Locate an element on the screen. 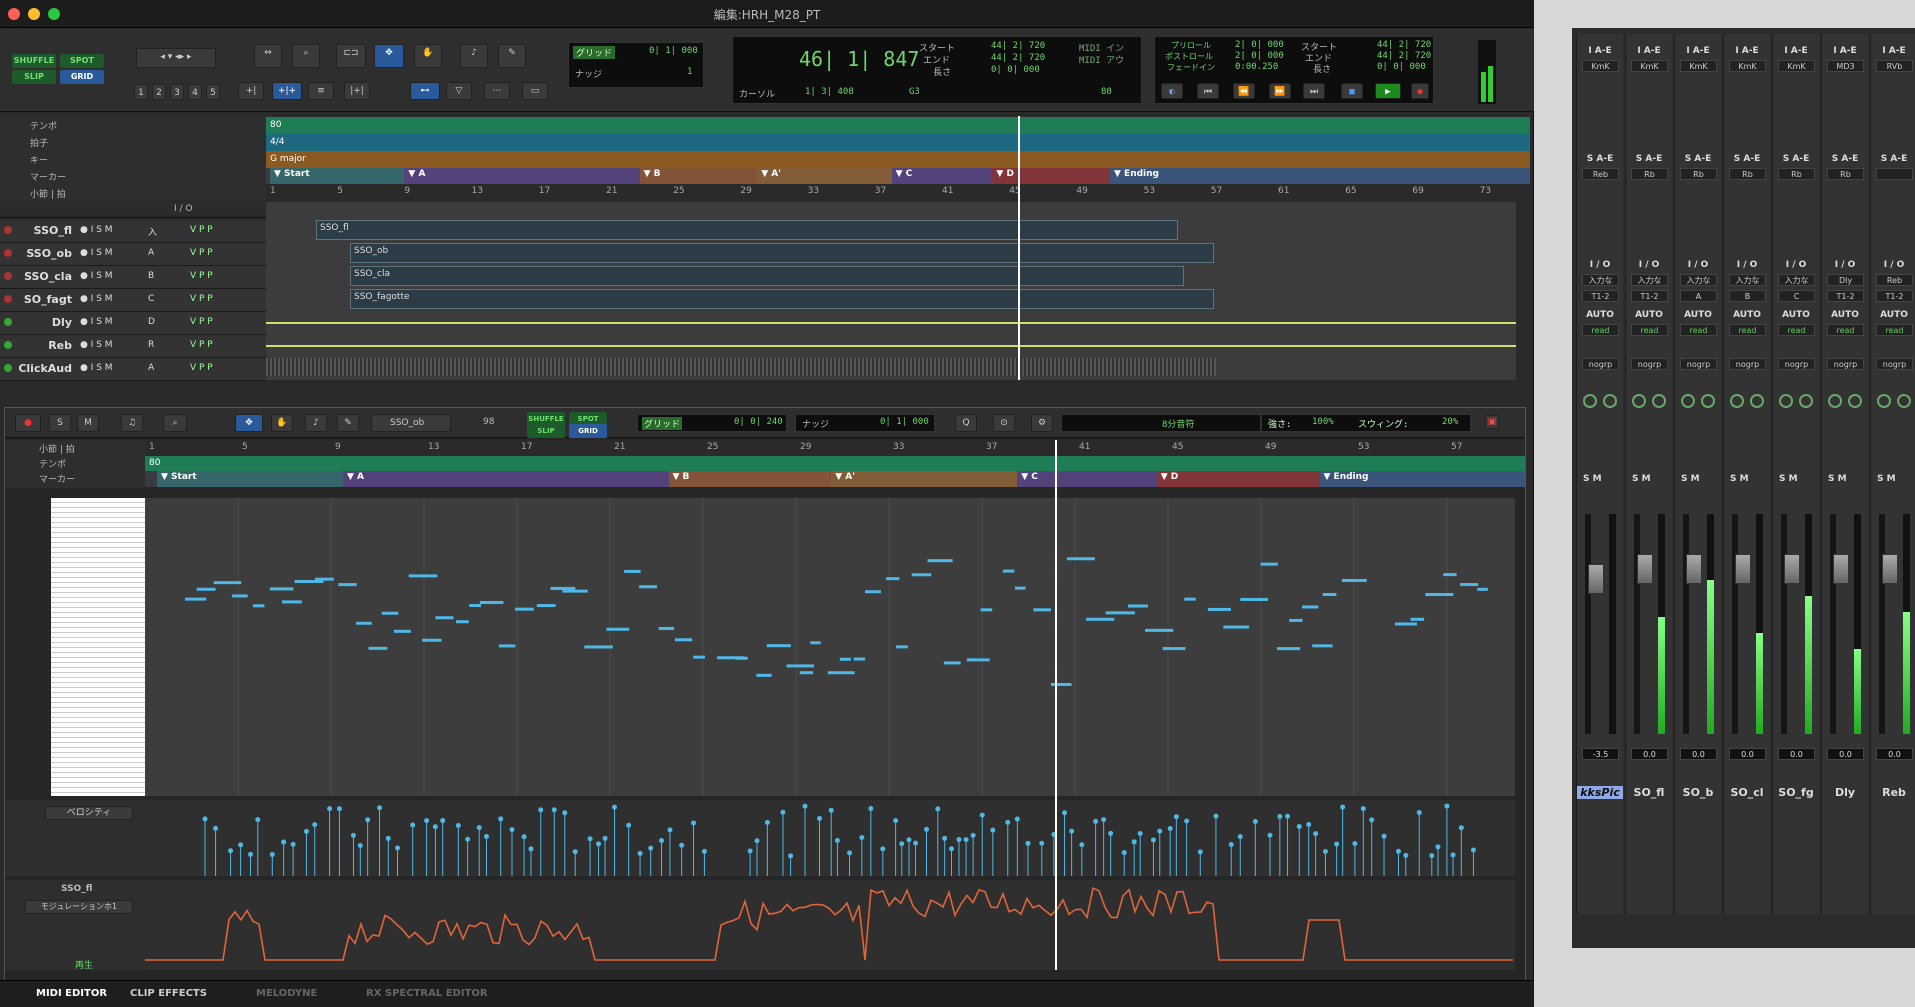  midi-grid-panel: グリッド 0| 0| 240 is located at coordinates (712, 423).